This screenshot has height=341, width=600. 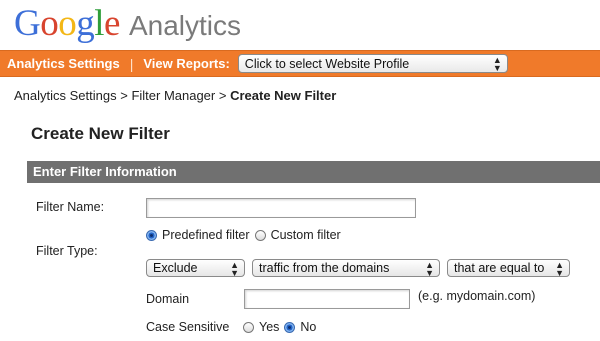 I want to click on google-analytics-logo: Google Analytics, so click(x=127, y=24).